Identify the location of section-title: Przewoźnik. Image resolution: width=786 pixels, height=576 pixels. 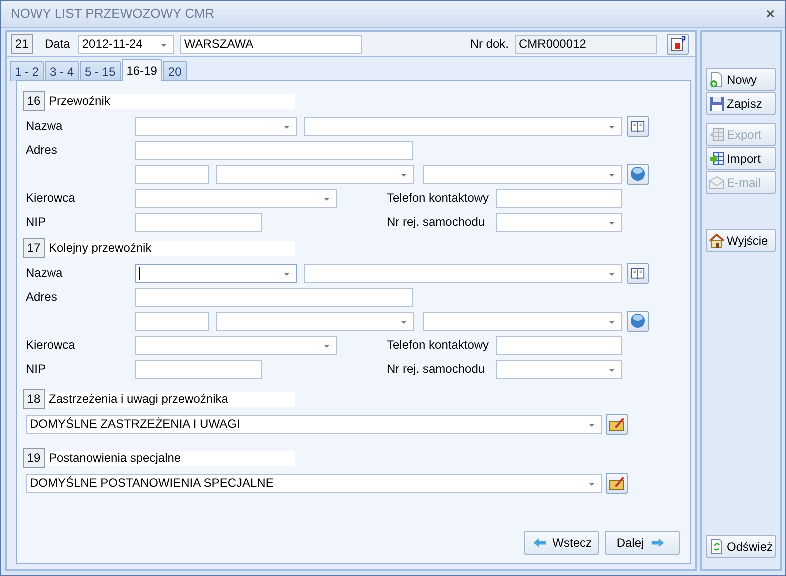
(170, 101).